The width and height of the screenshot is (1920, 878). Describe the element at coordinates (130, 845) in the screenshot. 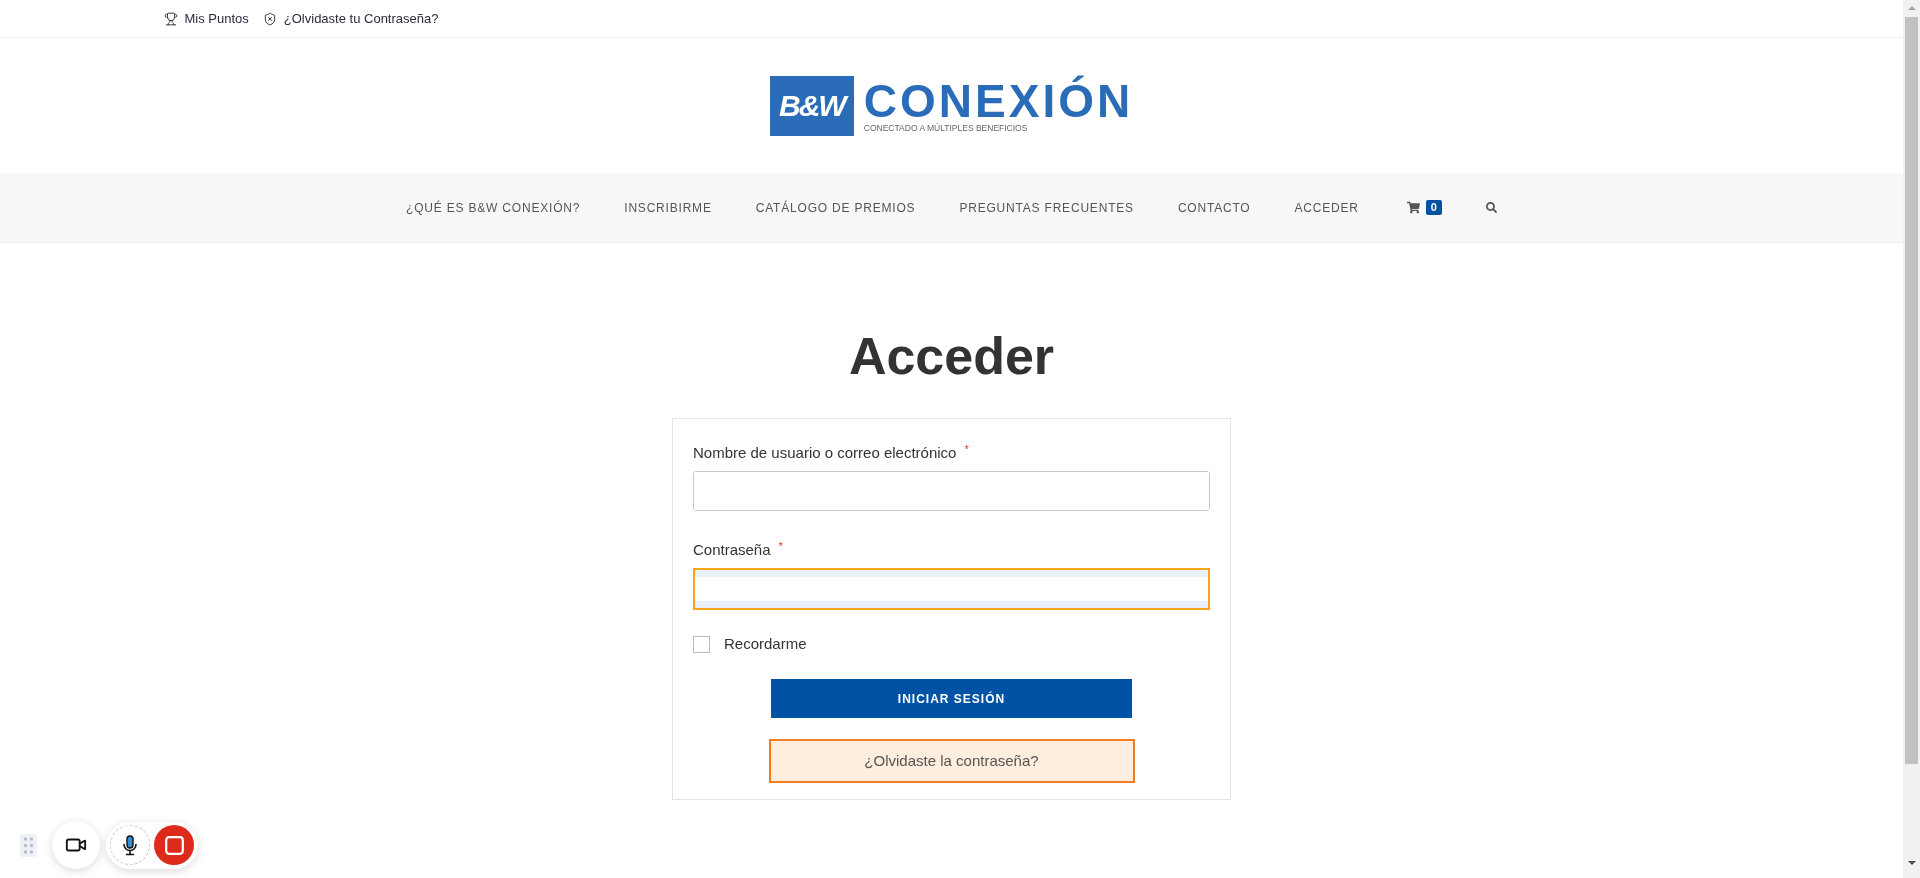

I see `microphone-icon` at that location.